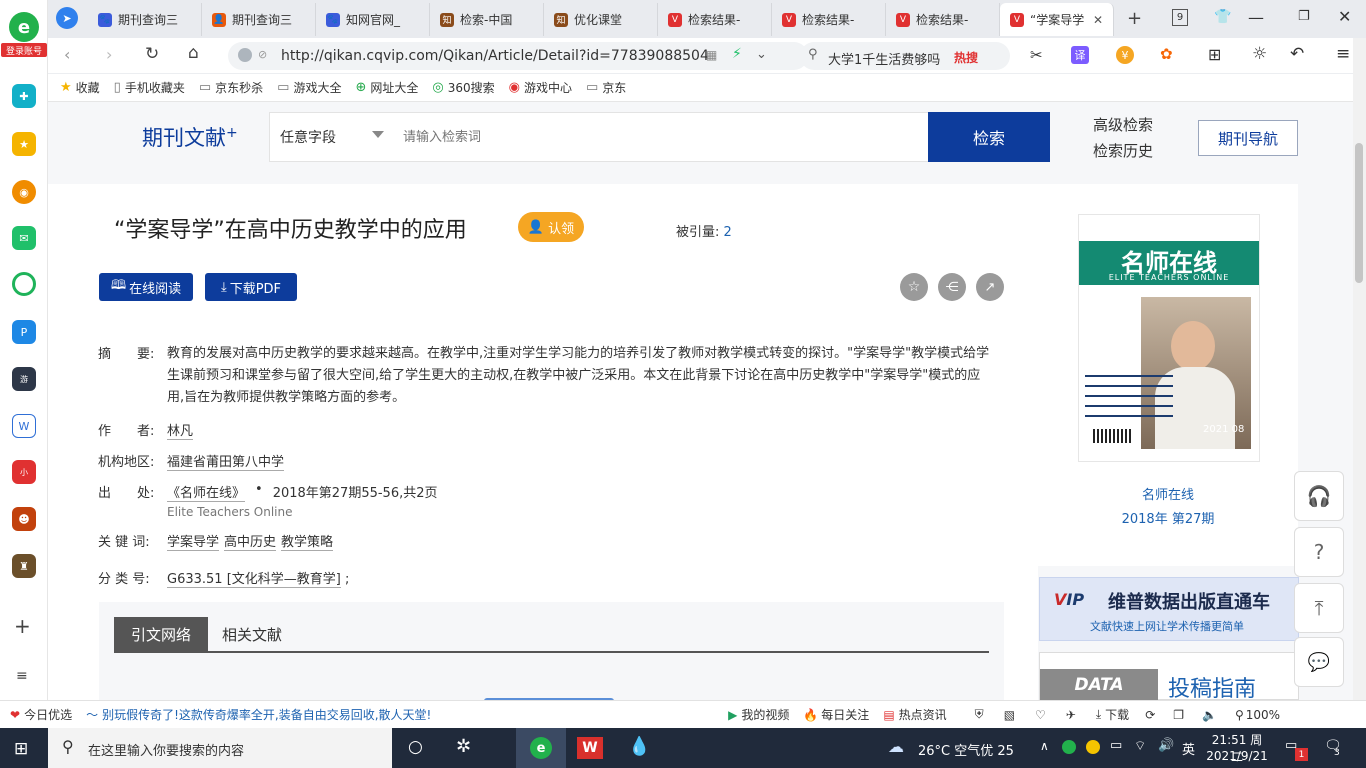 The width and height of the screenshot is (1366, 768). I want to click on brightness-icon: ☼, so click(1259, 54).